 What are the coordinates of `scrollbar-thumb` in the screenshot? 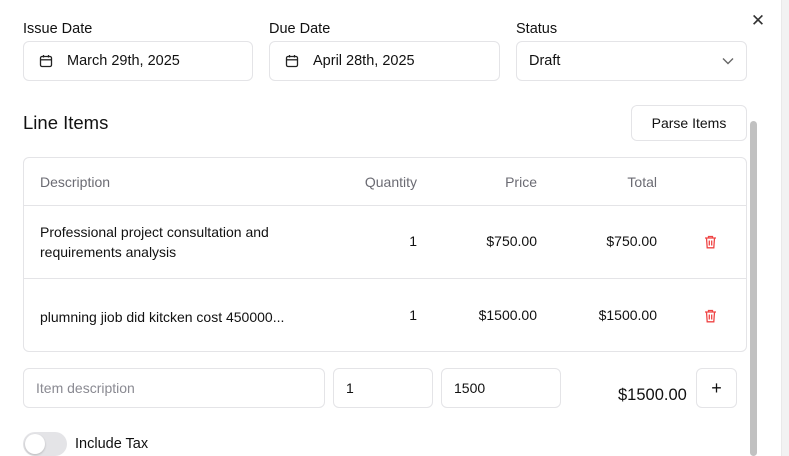 It's located at (753, 288).